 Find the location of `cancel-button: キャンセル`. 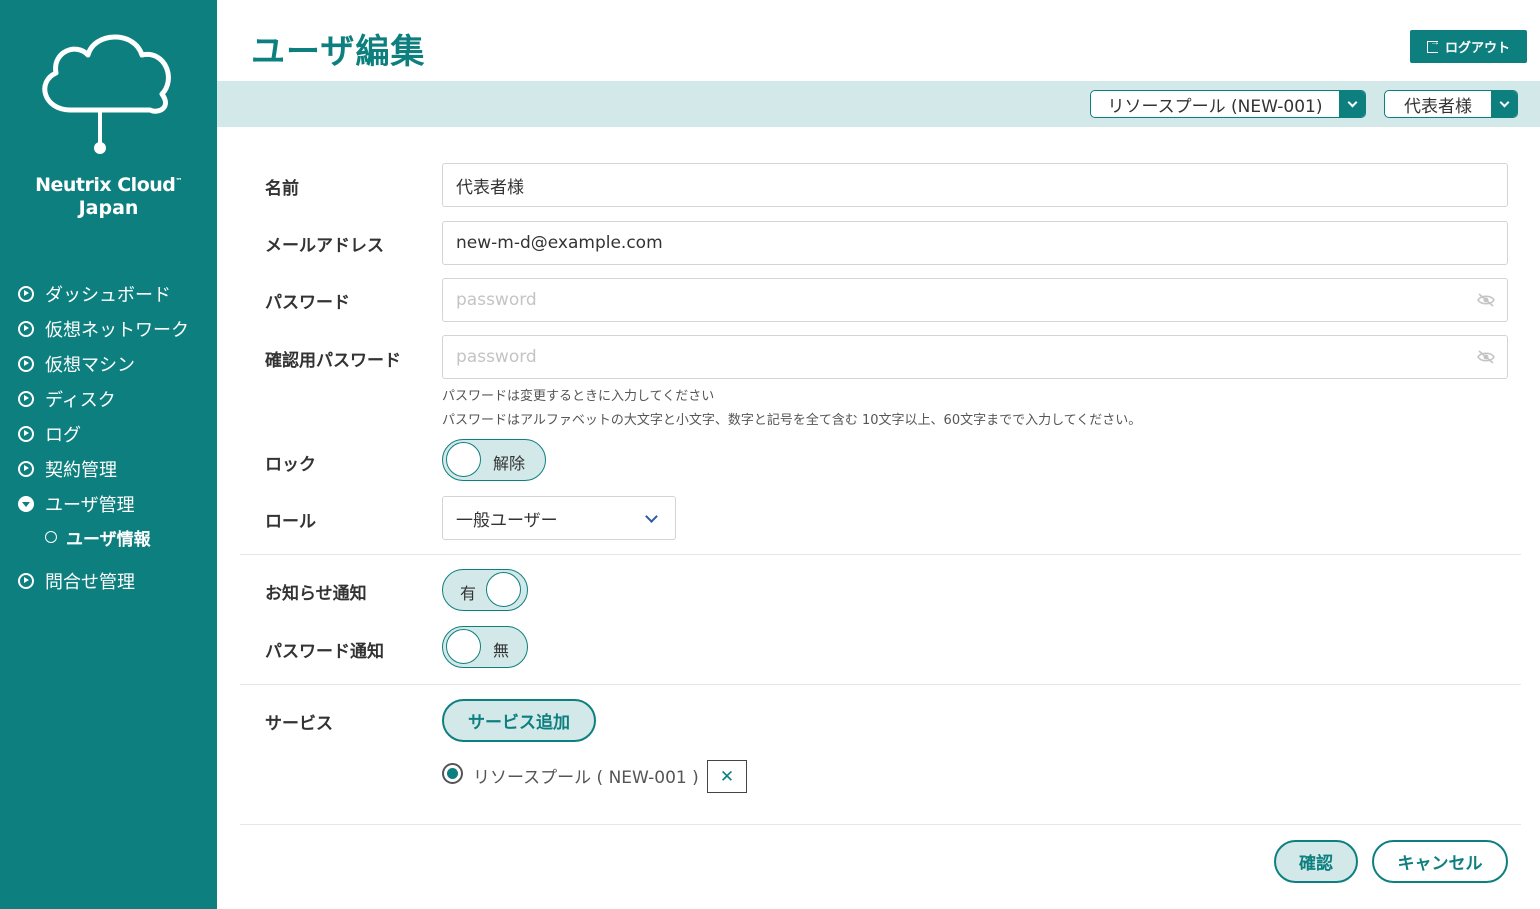

cancel-button: キャンセル is located at coordinates (1440, 861).